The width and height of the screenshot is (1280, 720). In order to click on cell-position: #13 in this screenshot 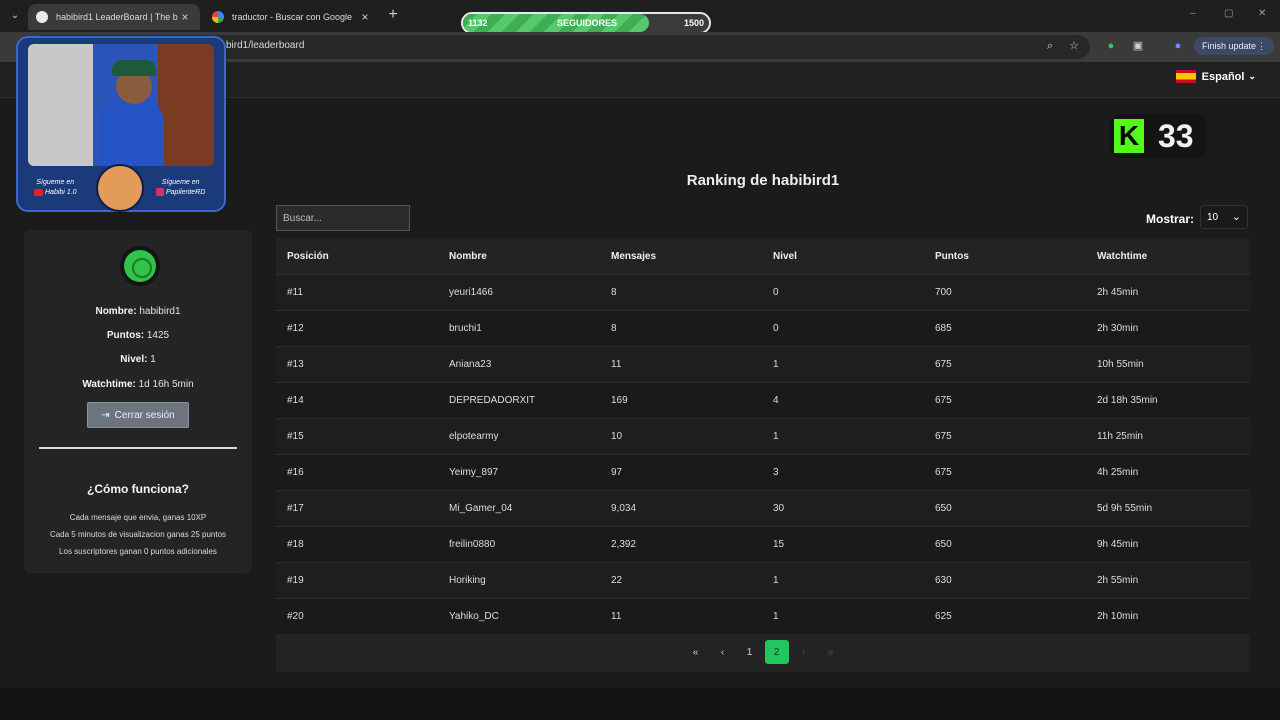, I will do `click(295, 364)`.